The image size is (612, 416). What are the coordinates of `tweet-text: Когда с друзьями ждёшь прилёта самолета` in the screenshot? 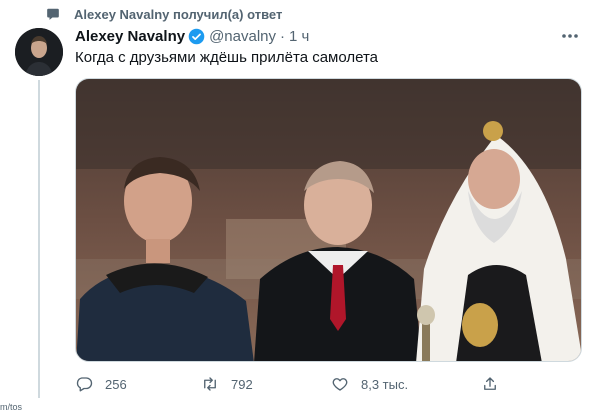 It's located at (227, 57).